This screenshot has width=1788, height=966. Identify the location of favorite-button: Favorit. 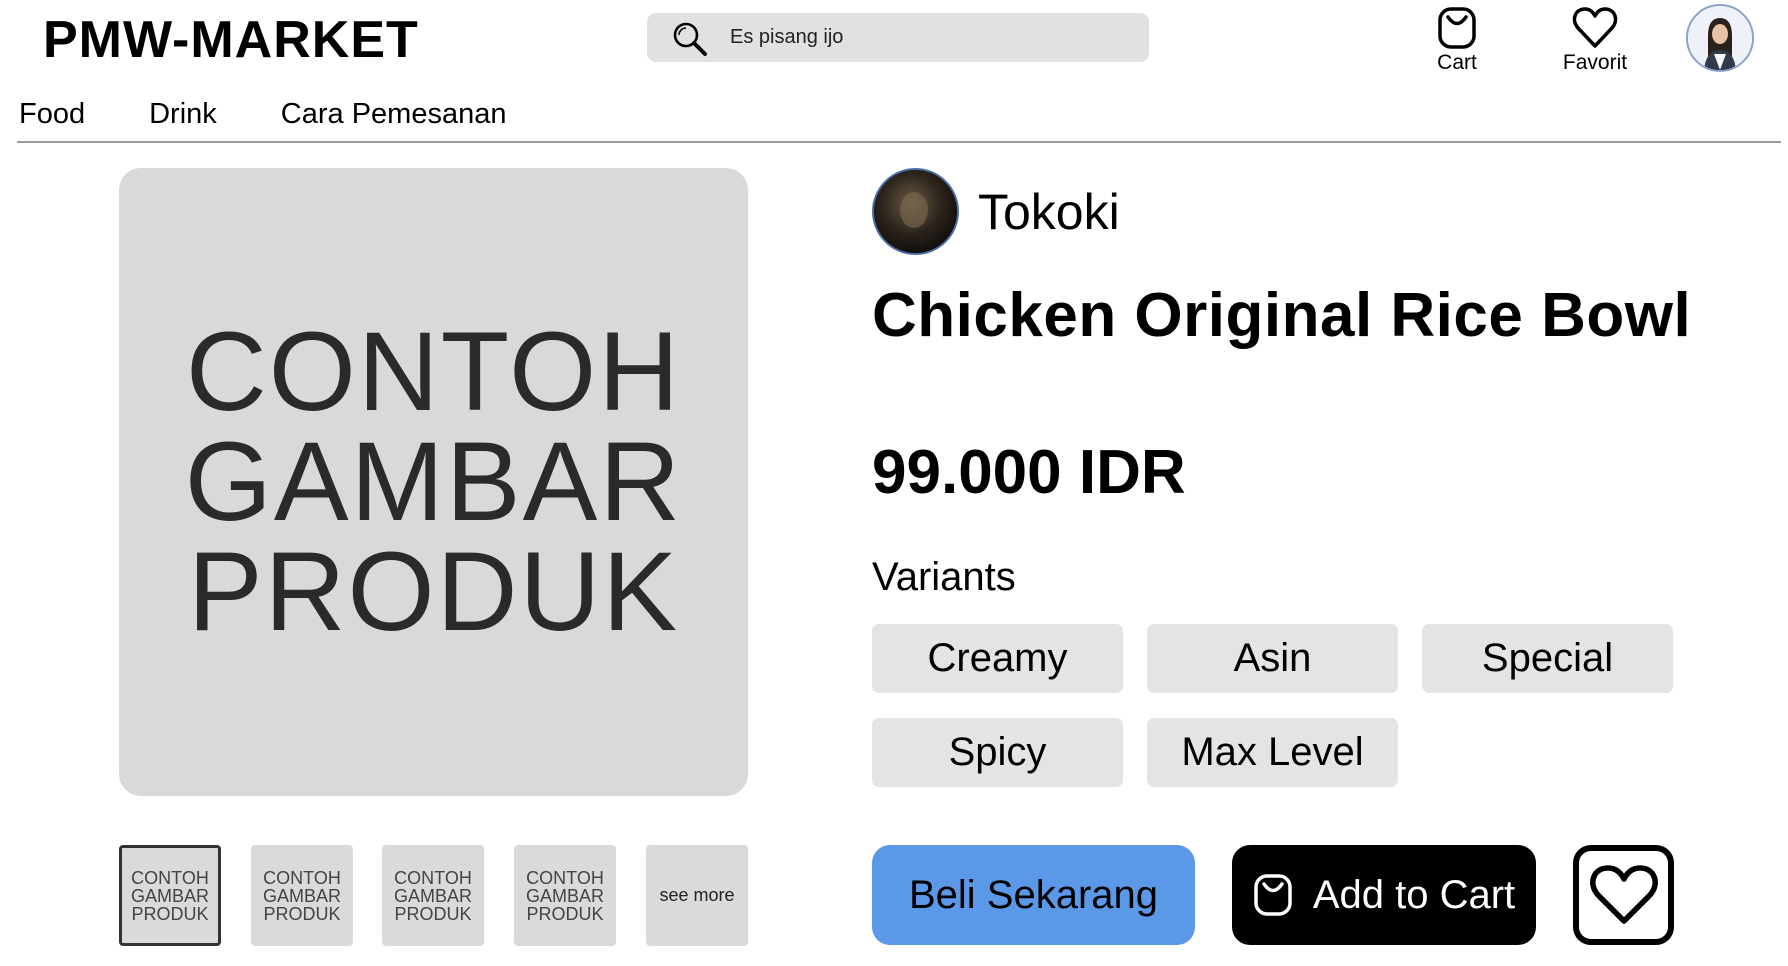
(1595, 40).